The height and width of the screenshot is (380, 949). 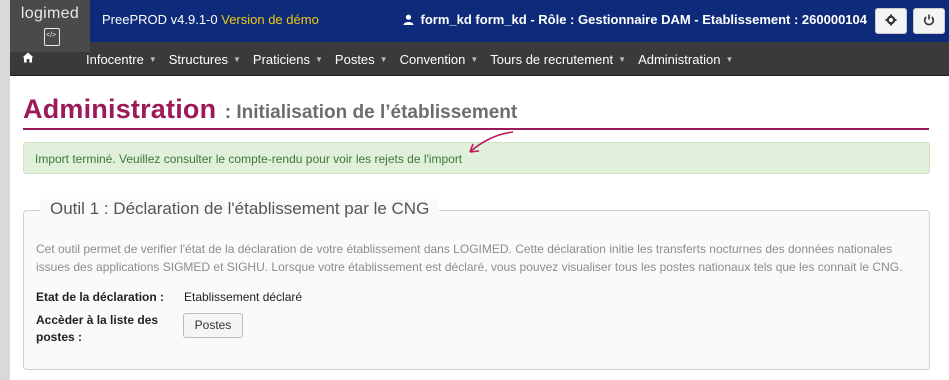 I want to click on settings-button, so click(x=891, y=21).